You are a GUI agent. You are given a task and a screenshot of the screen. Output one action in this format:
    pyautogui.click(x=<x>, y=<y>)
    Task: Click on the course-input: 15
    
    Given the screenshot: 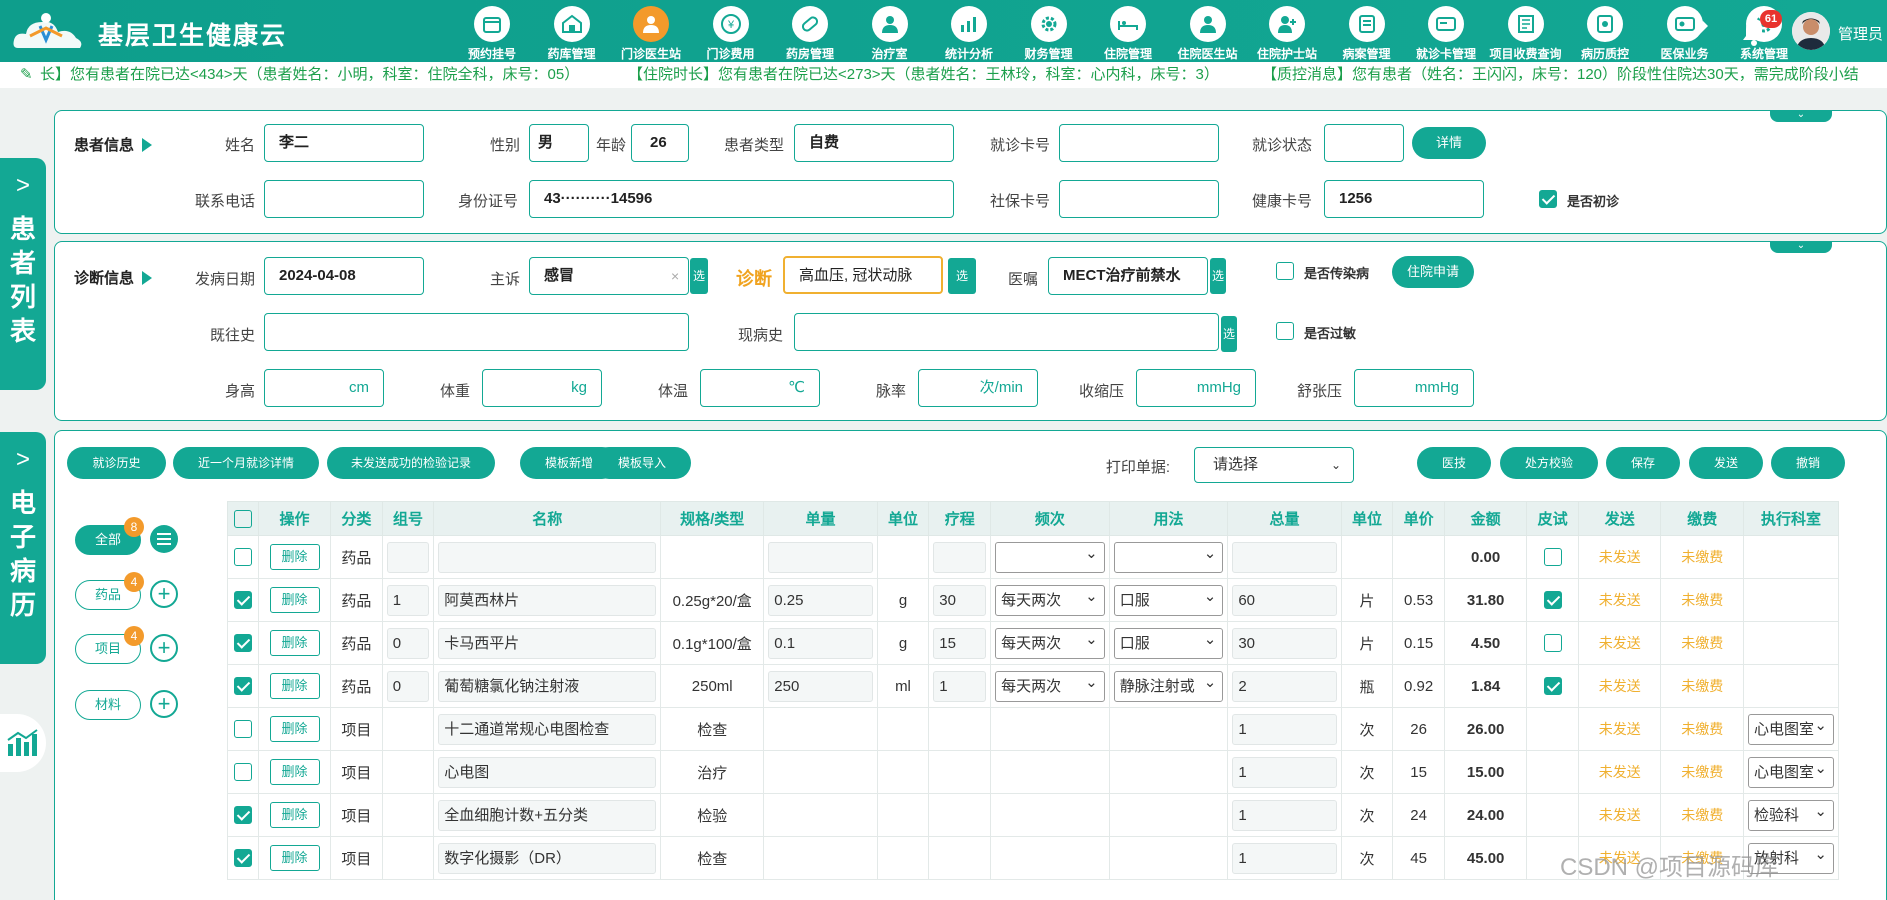 What is the action you would take?
    pyautogui.click(x=959, y=643)
    